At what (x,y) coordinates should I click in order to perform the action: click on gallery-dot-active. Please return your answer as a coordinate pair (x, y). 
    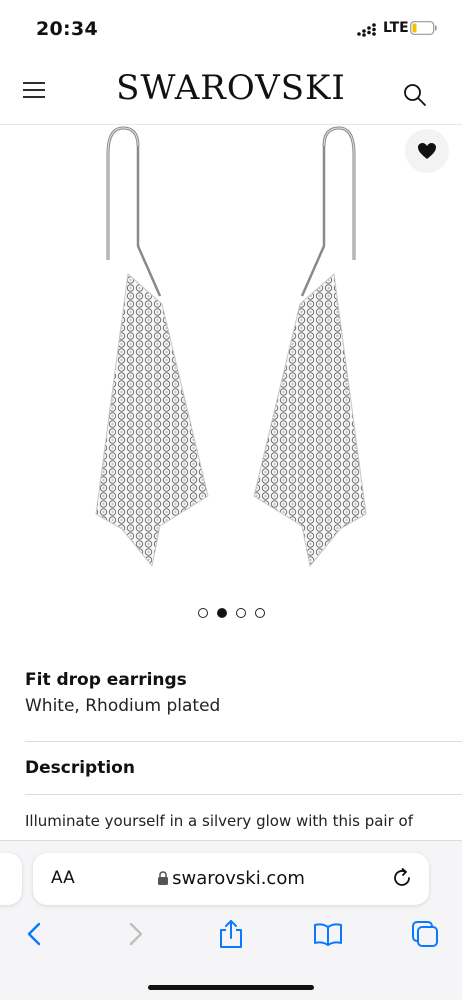
    Looking at the image, I should click on (221, 613).